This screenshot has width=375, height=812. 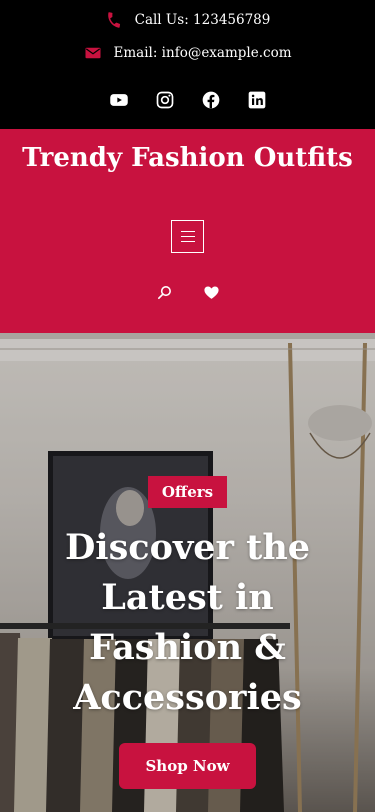 I want to click on menu-toggle-button, so click(x=187, y=236).